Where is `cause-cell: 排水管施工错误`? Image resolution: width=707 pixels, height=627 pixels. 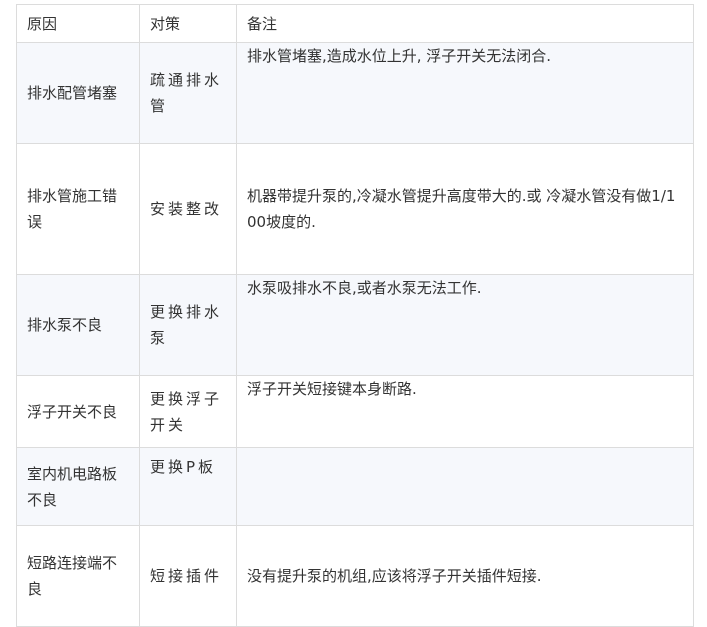
cause-cell: 排水管施工错误 is located at coordinates (78, 209).